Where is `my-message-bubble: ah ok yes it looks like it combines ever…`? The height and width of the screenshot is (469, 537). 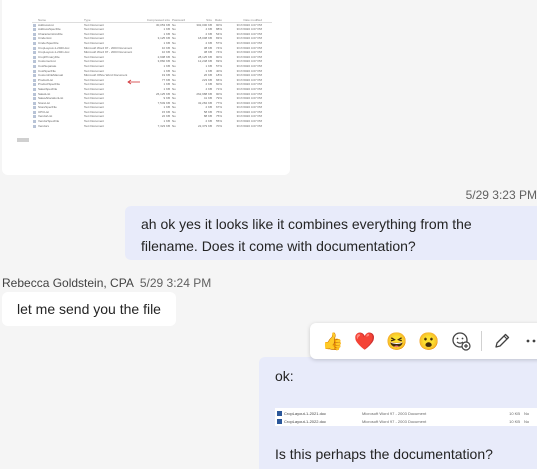 my-message-bubble: ah ok yes it looks like it combines ever… is located at coordinates (331, 233).